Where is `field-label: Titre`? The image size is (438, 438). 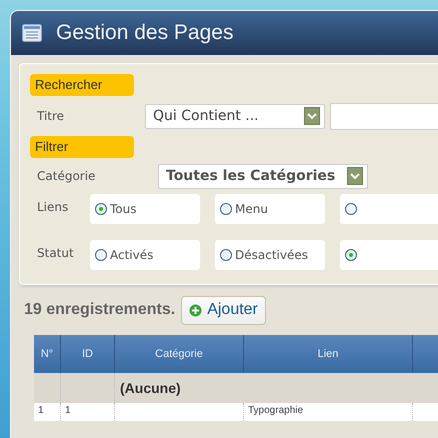 field-label: Titre is located at coordinates (51, 116).